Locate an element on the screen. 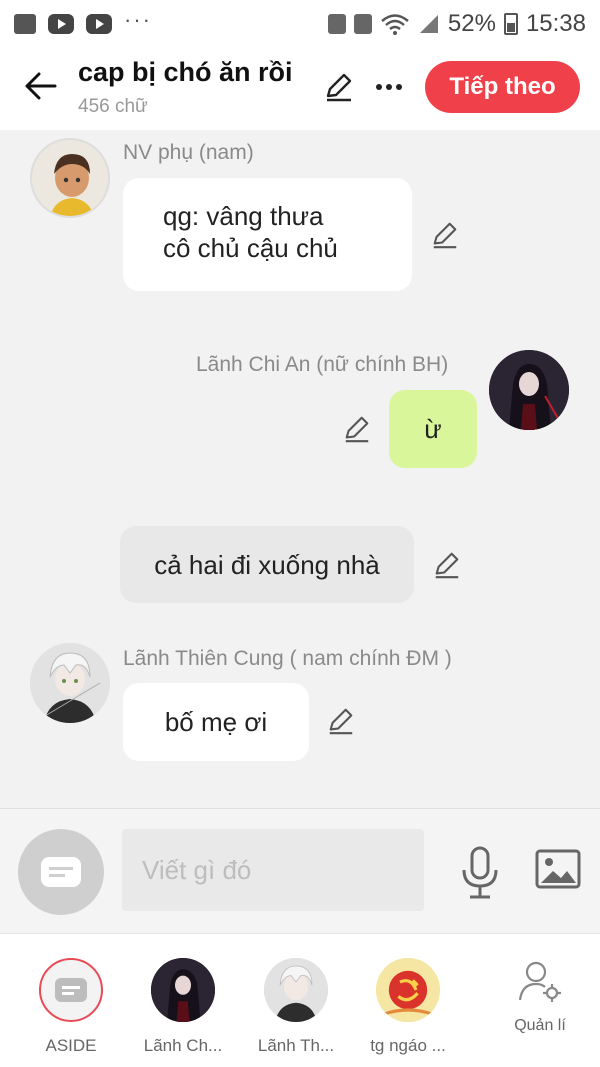 This screenshot has height=1067, width=600. gallery-notification-icon is located at coordinates (25, 24).